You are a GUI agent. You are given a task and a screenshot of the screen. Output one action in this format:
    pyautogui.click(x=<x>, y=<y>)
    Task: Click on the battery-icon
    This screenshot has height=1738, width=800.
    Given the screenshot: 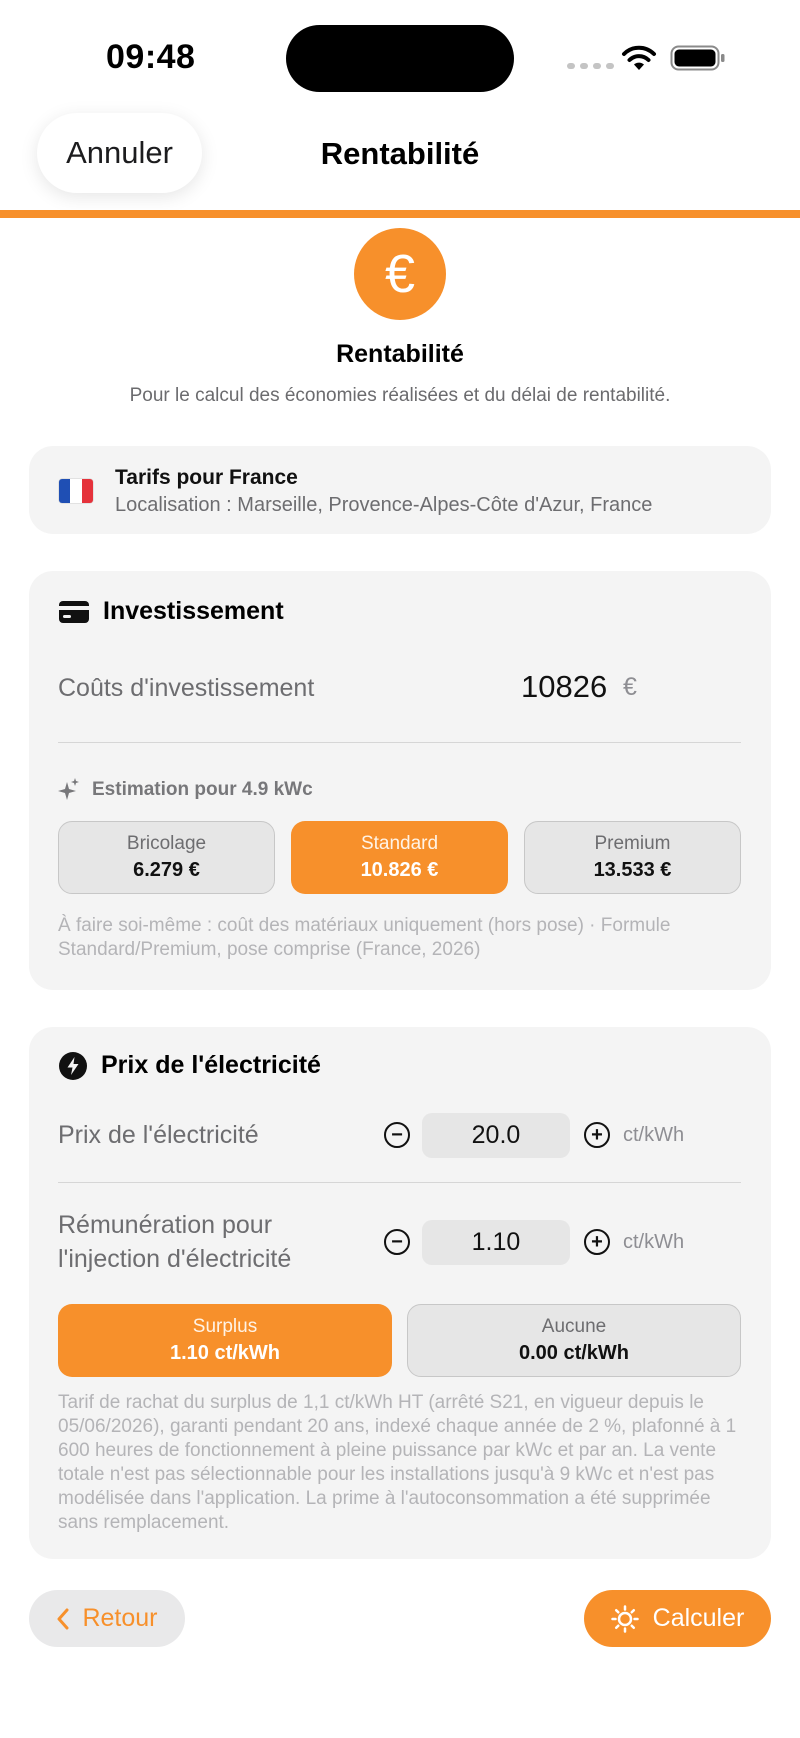 What is the action you would take?
    pyautogui.click(x=697, y=58)
    